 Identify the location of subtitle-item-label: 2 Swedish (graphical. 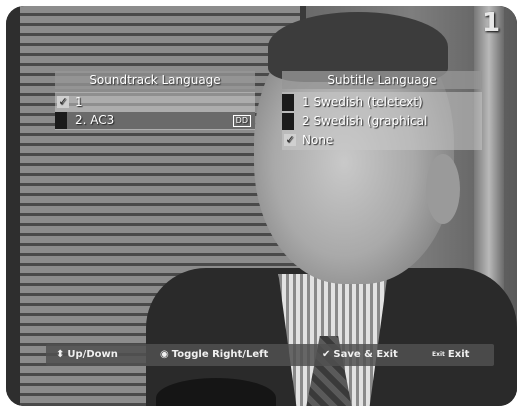
(365, 121).